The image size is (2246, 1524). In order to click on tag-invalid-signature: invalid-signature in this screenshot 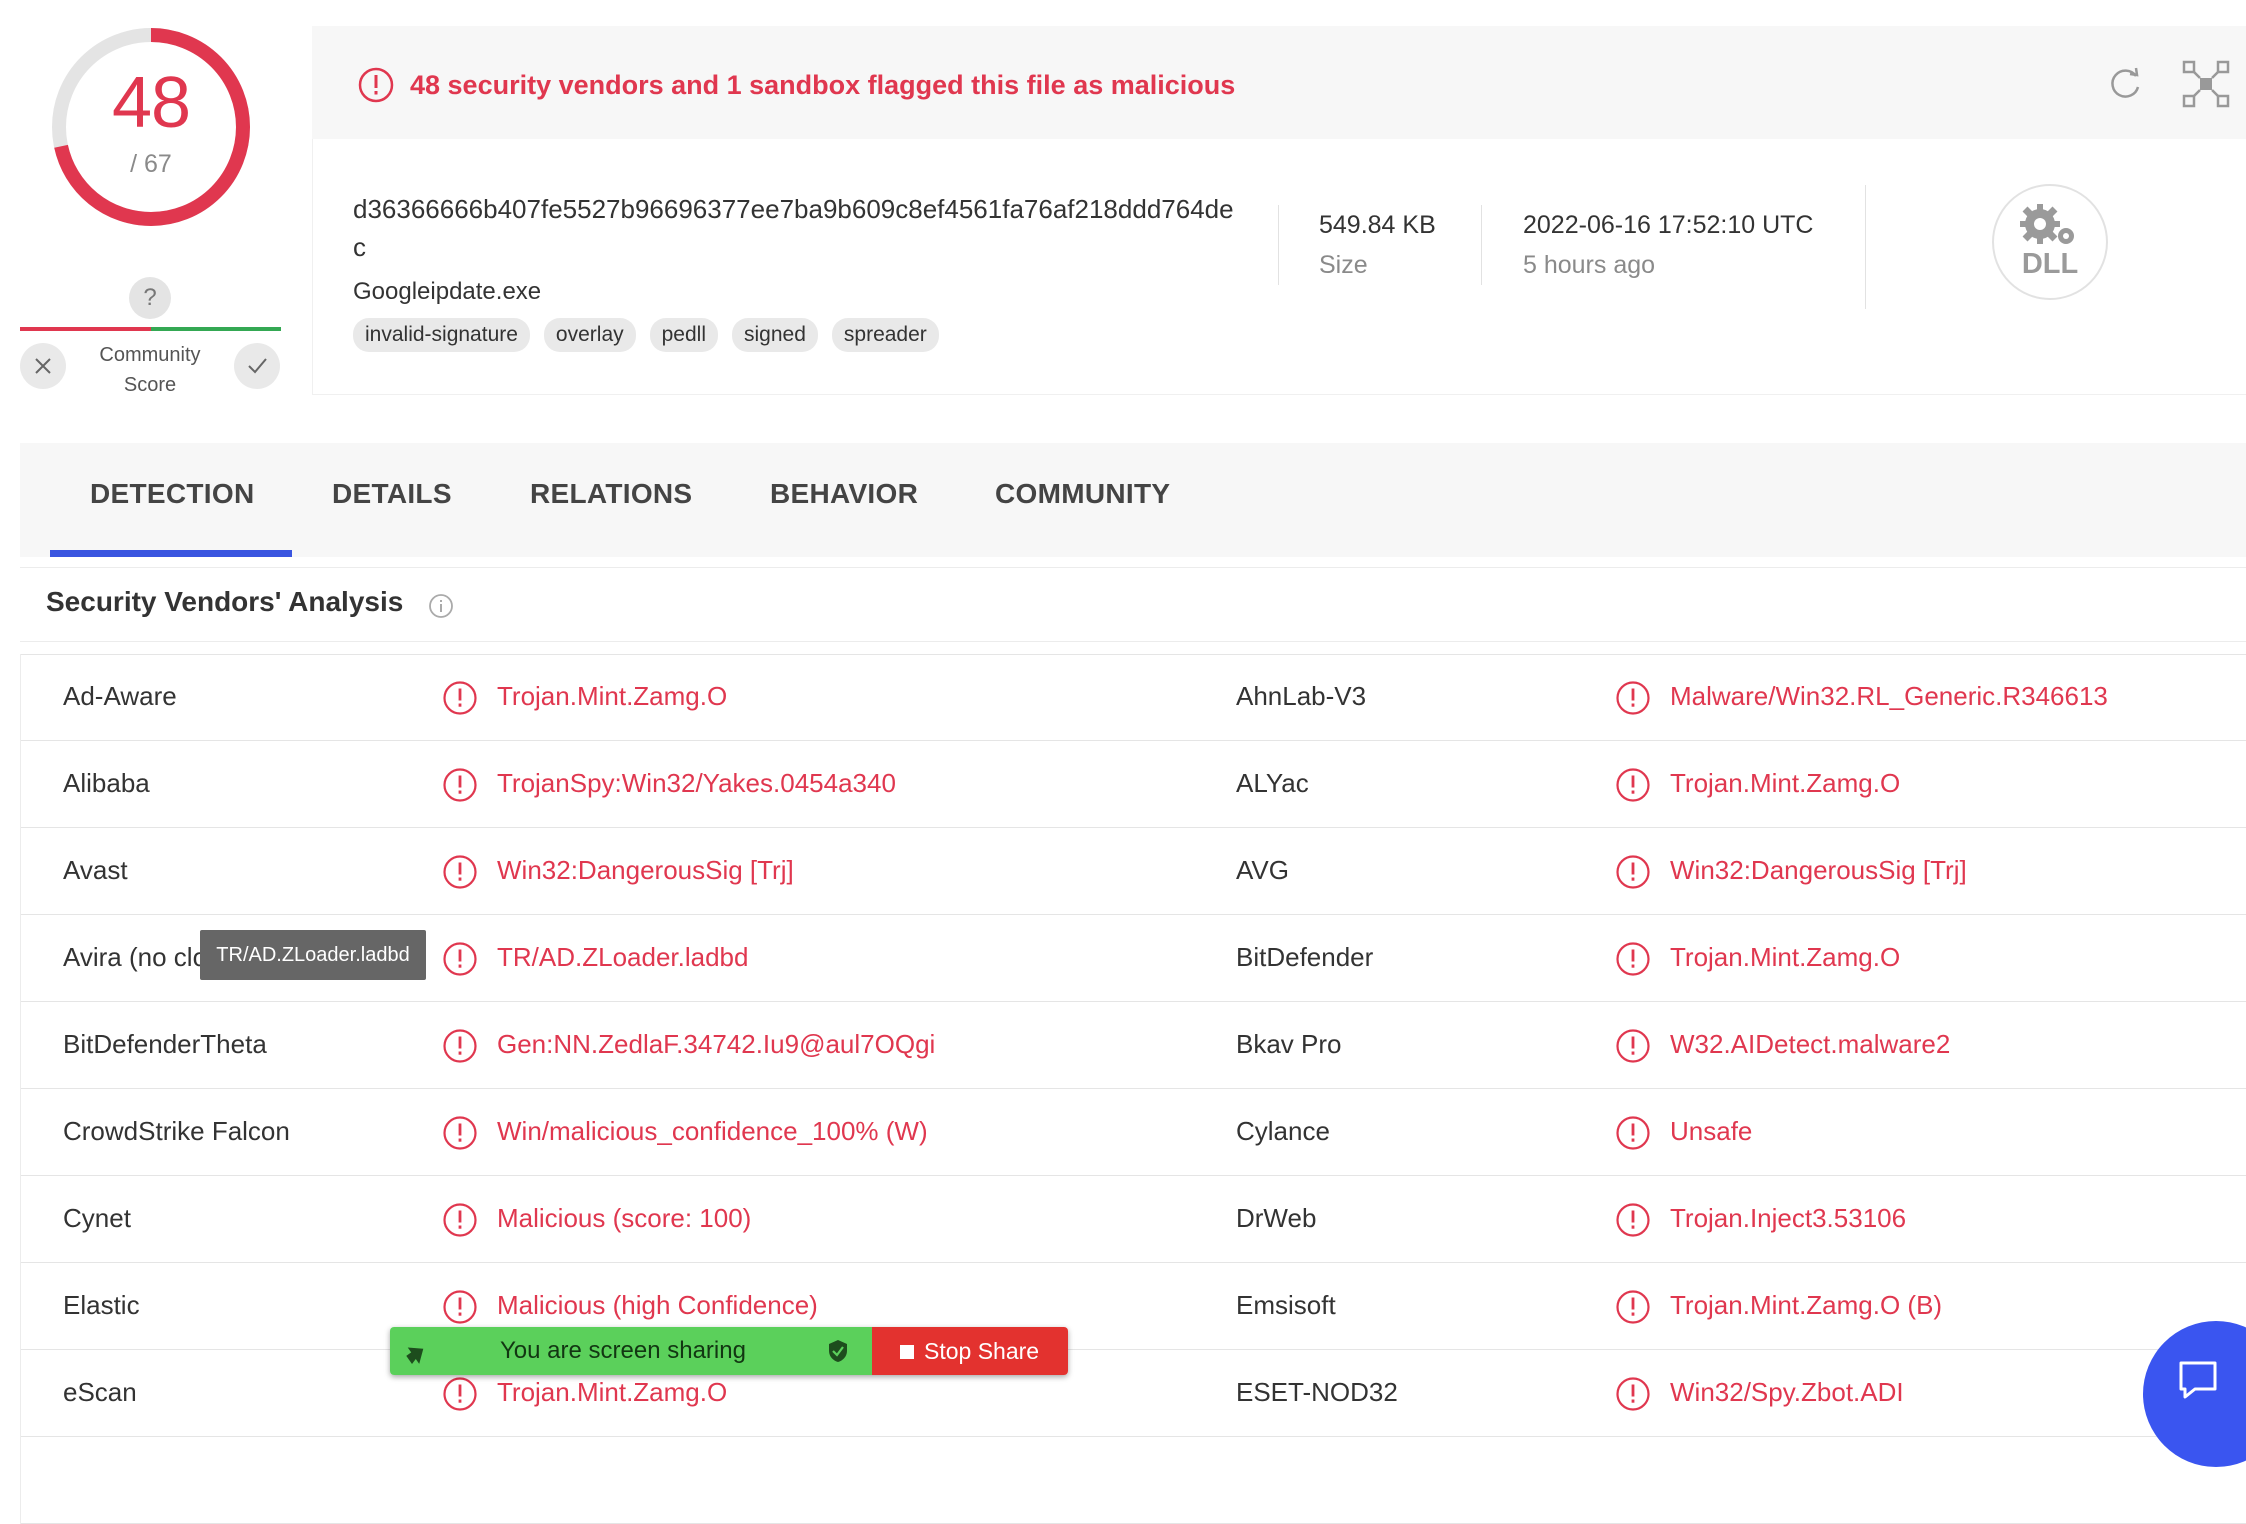, I will do `click(441, 335)`.